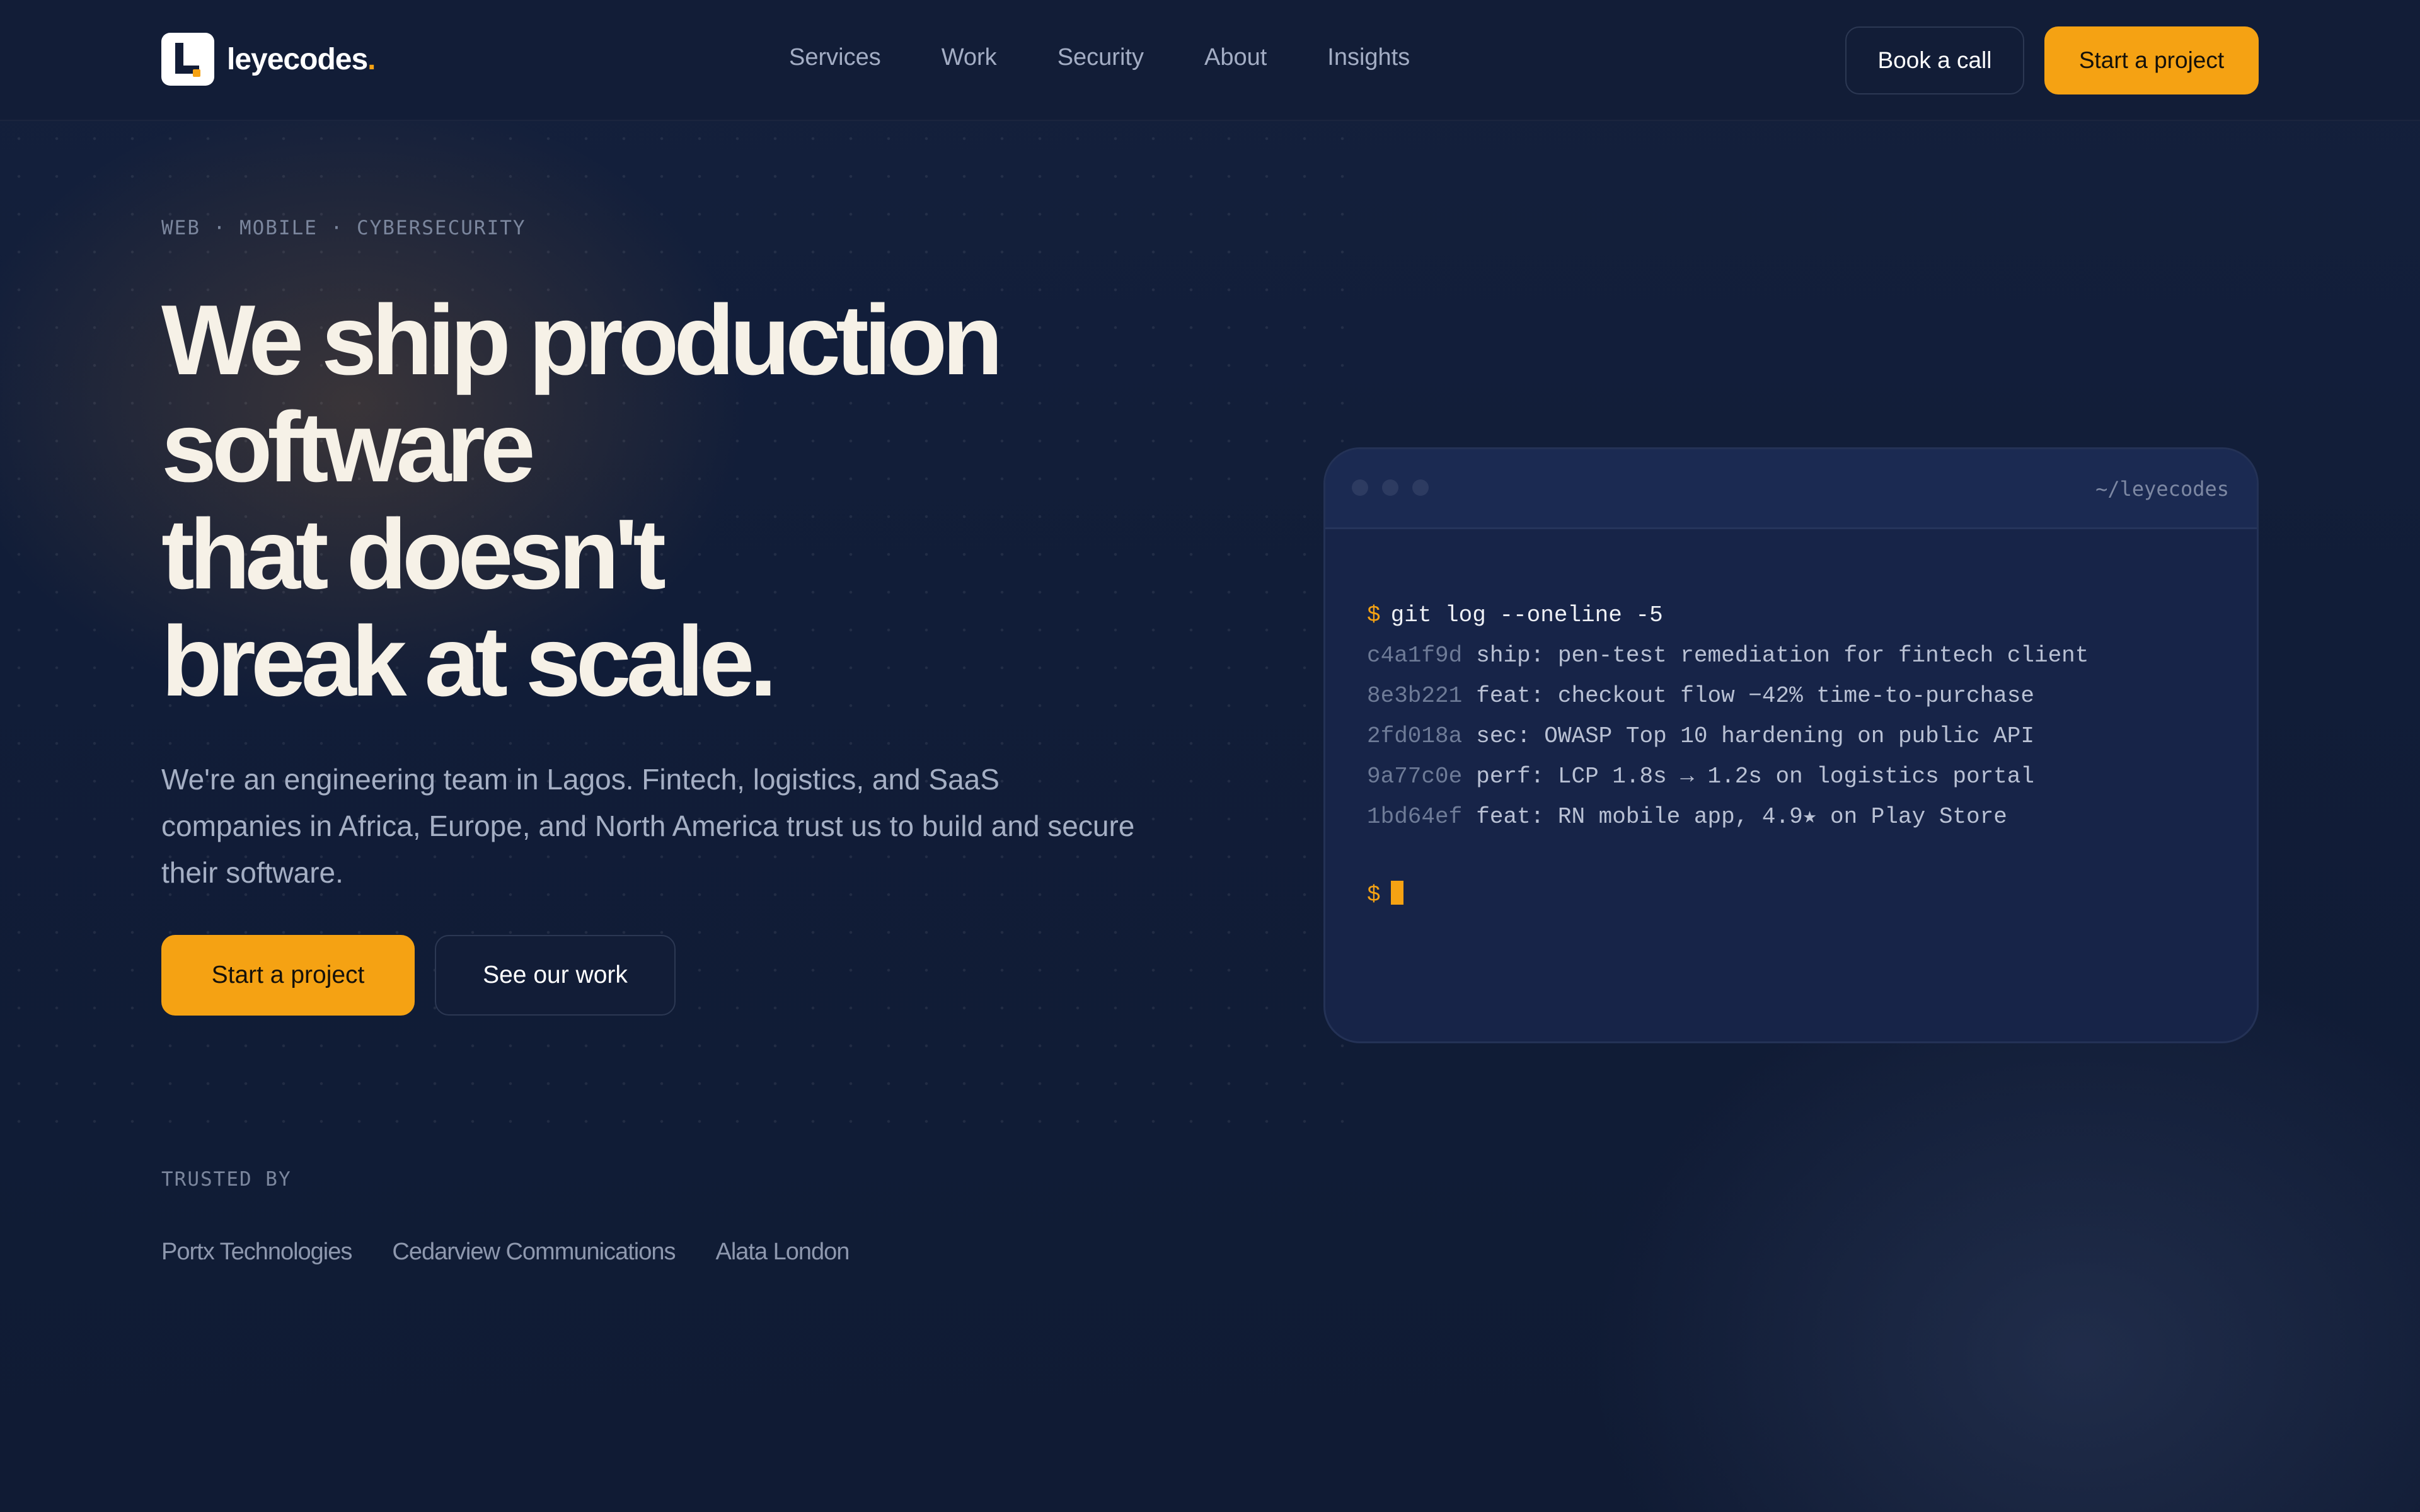 Image resolution: width=2420 pixels, height=1512 pixels. I want to click on client-logo-alata: Alata London, so click(782, 1252).